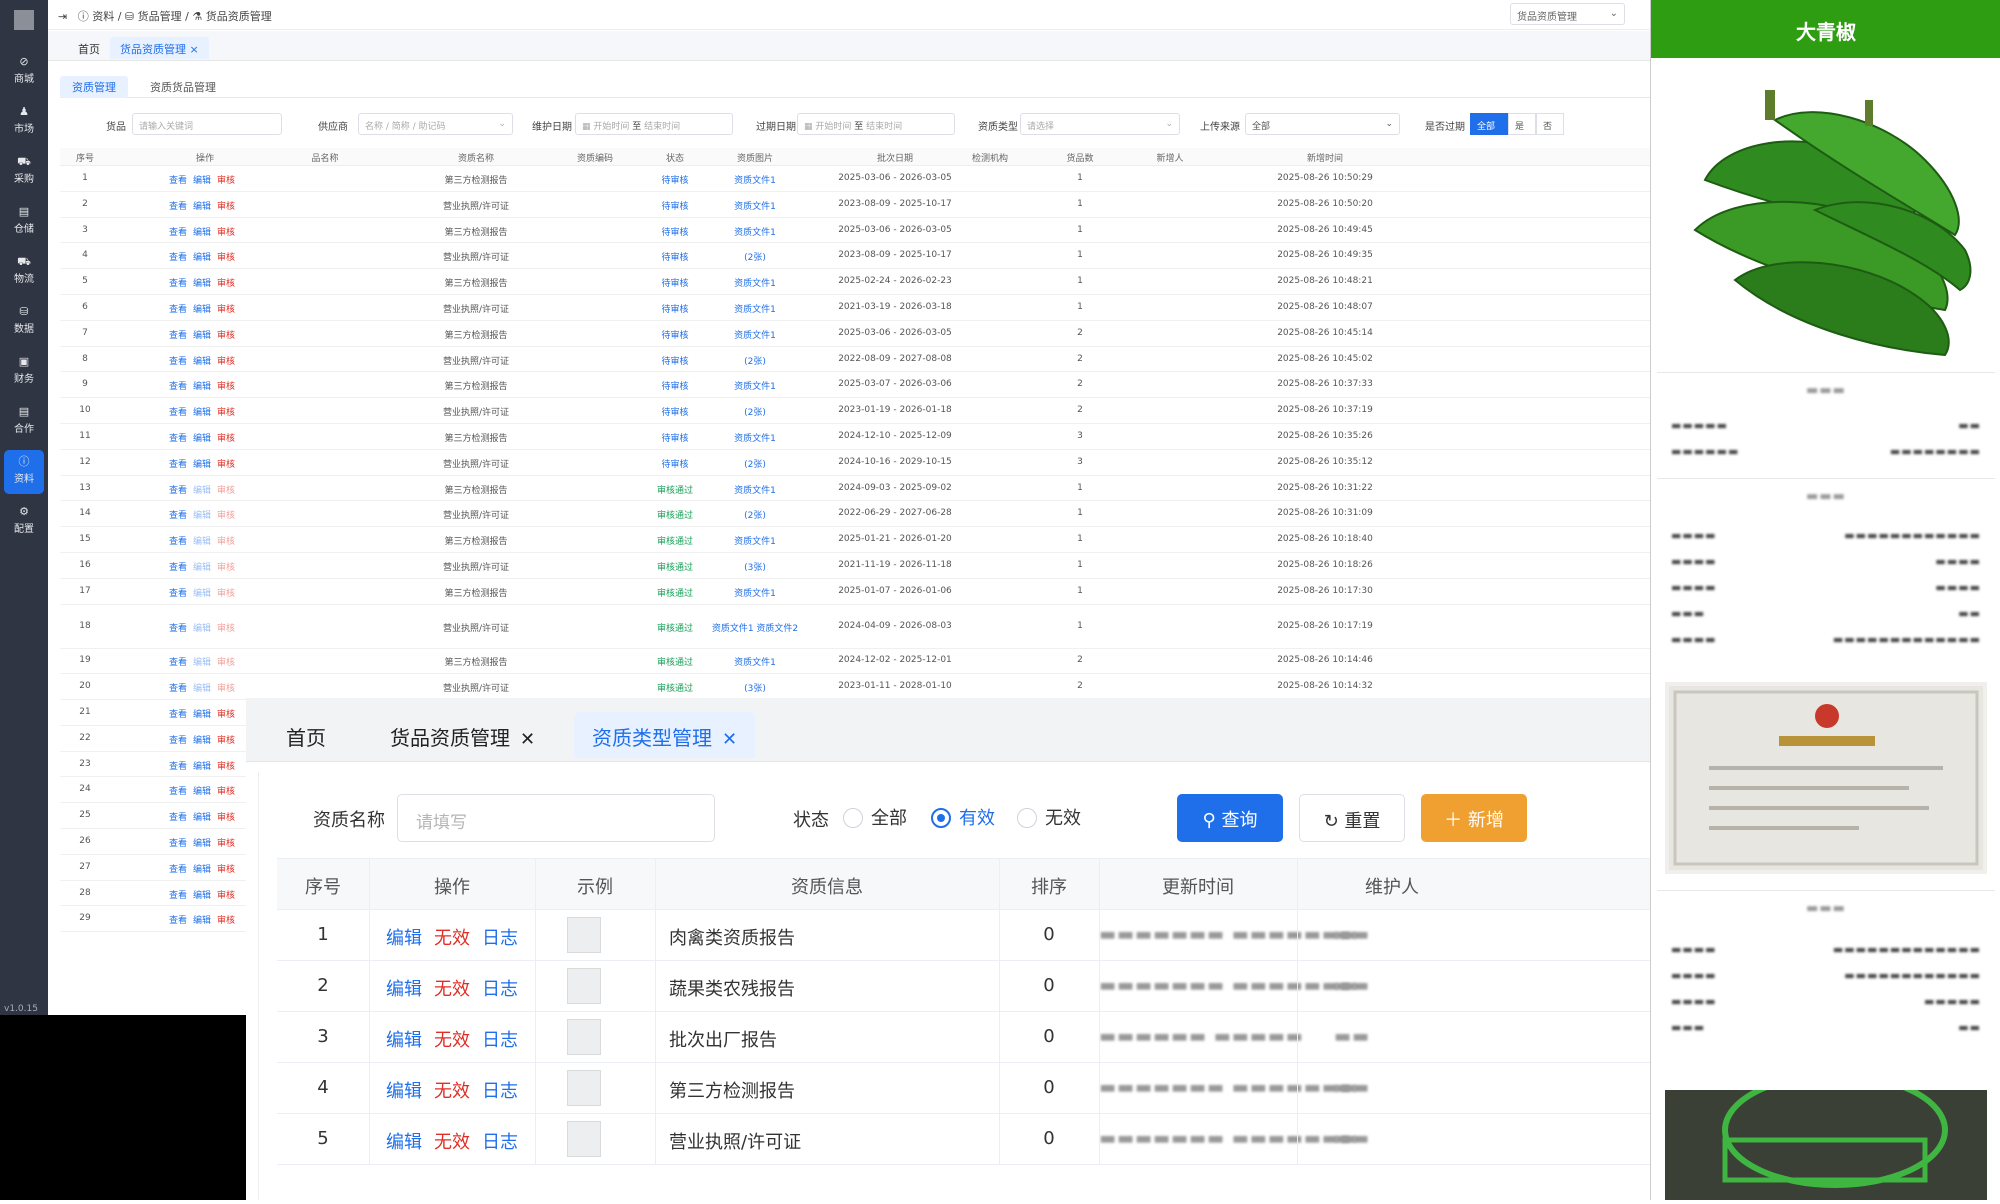  I want to click on breadcrumb-item: 资料, so click(103, 16).